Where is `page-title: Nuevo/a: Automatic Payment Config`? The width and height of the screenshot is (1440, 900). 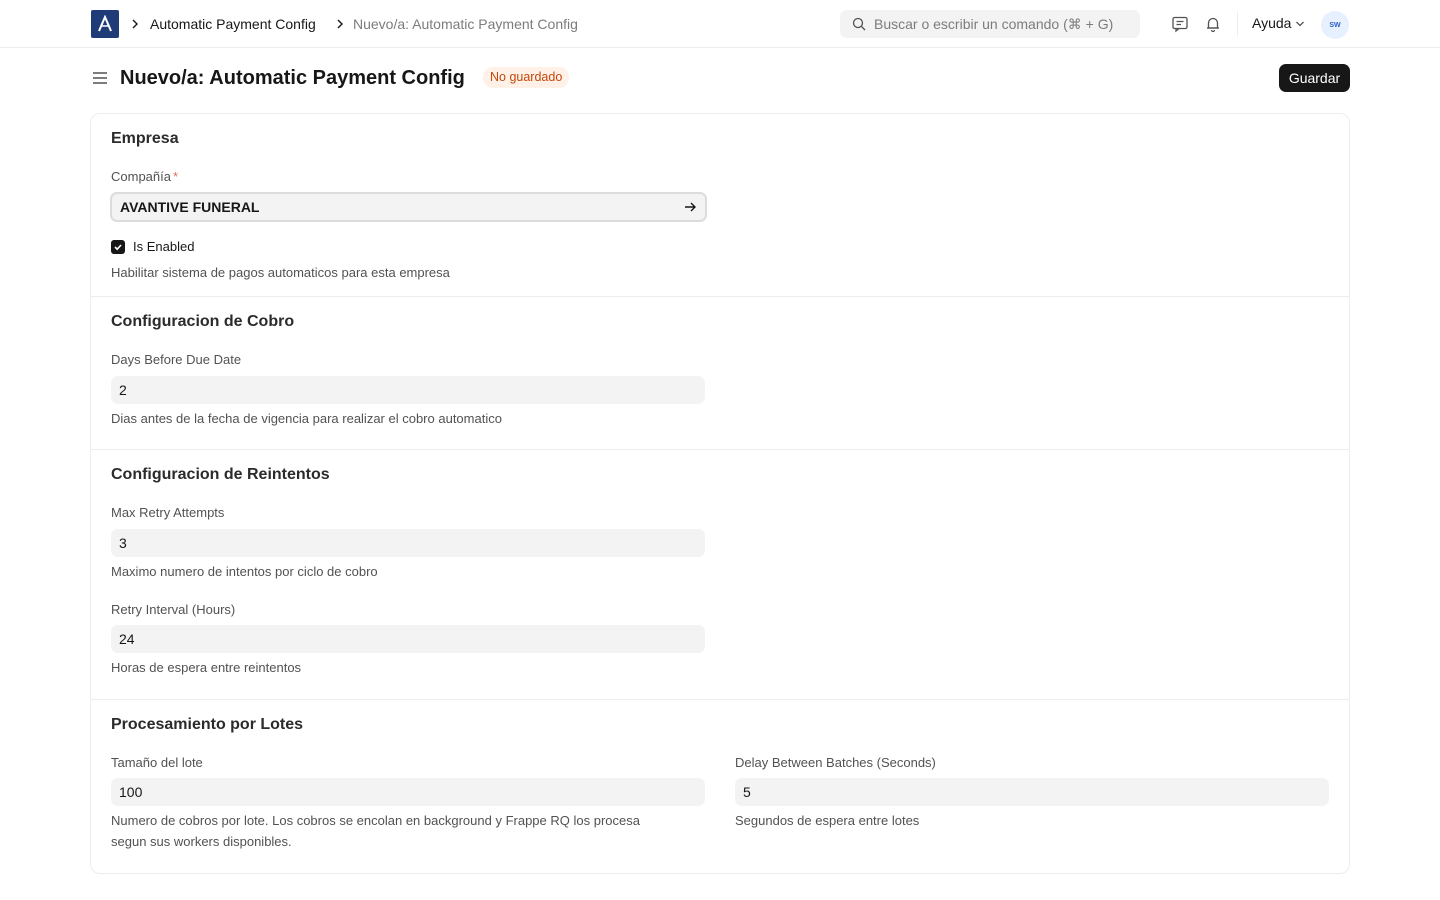 page-title: Nuevo/a: Automatic Payment Config is located at coordinates (292, 78).